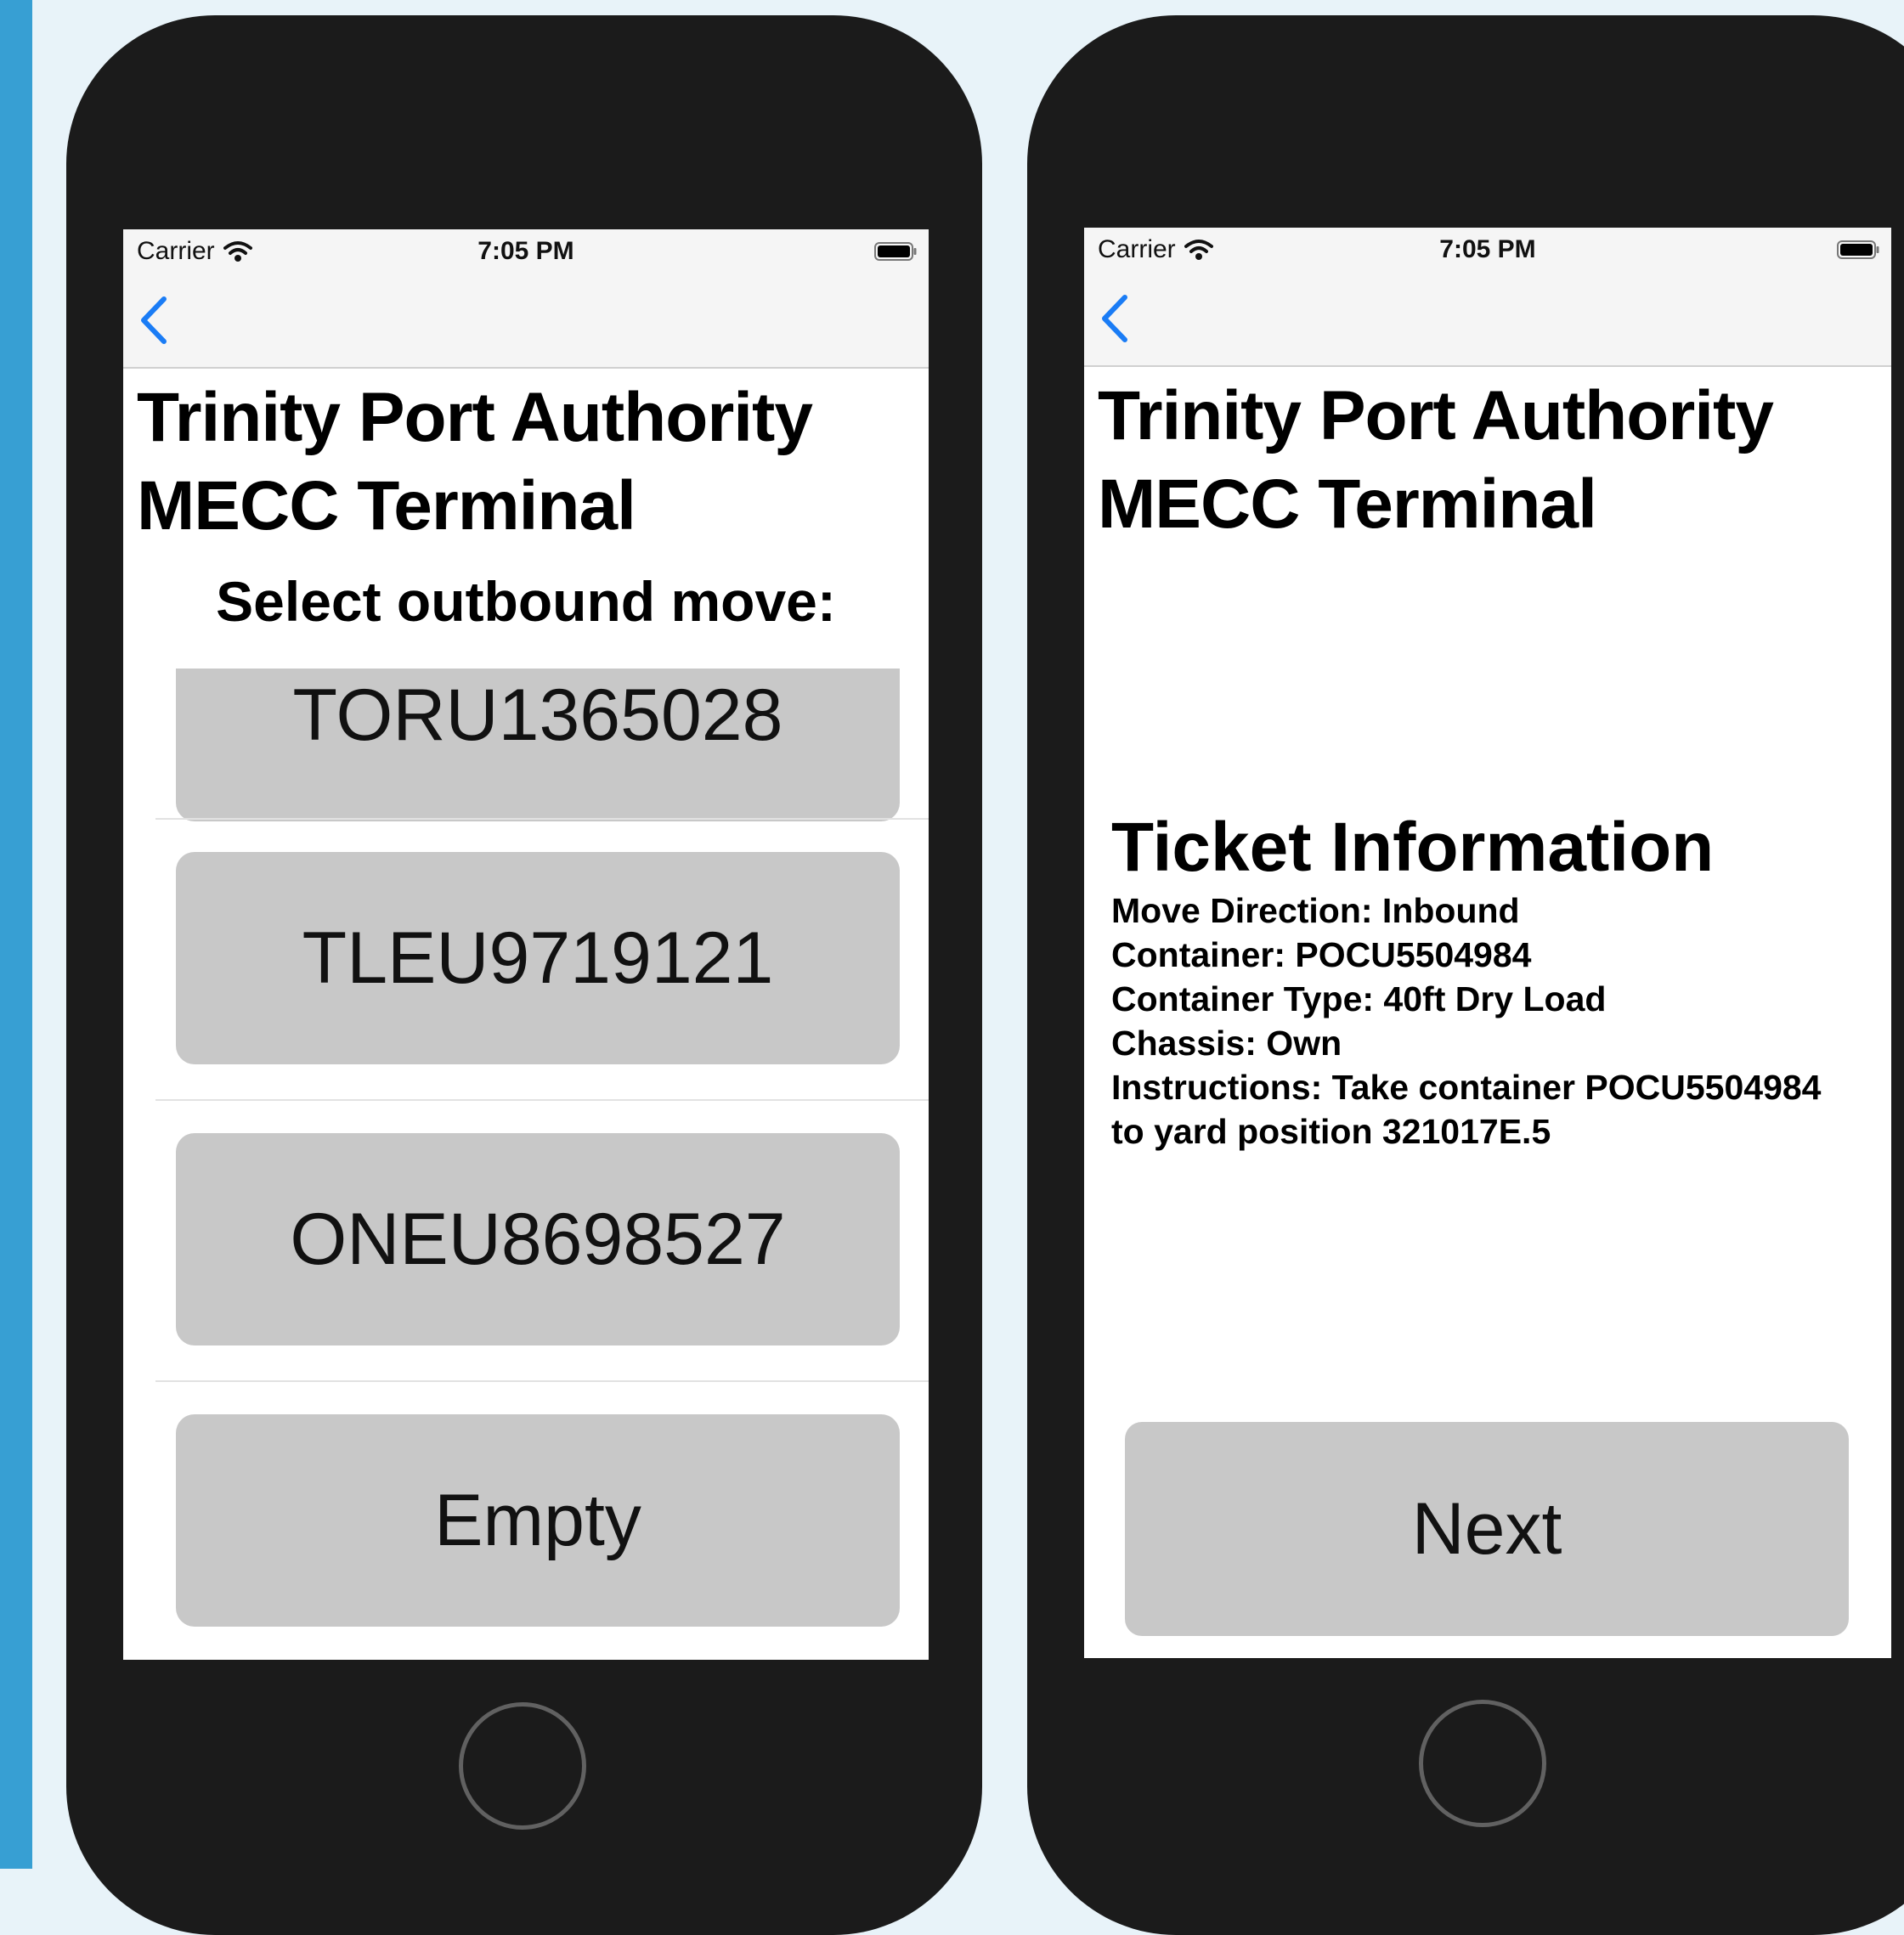  Describe the element at coordinates (1316, 910) in the screenshot. I see `move-direction: Move Direction: Inbound` at that location.